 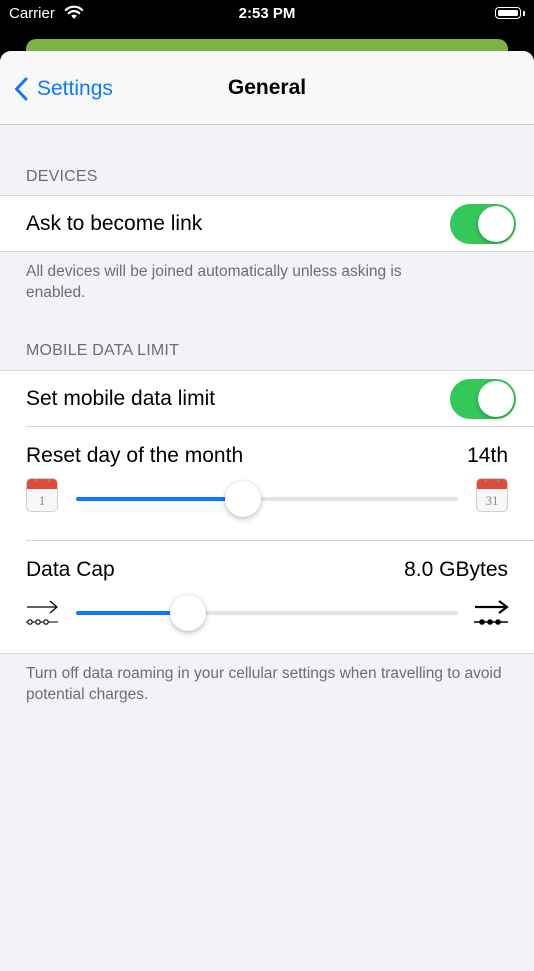 What do you see at coordinates (42, 495) in the screenshot?
I see `calendar-start-icon: 1` at bounding box center [42, 495].